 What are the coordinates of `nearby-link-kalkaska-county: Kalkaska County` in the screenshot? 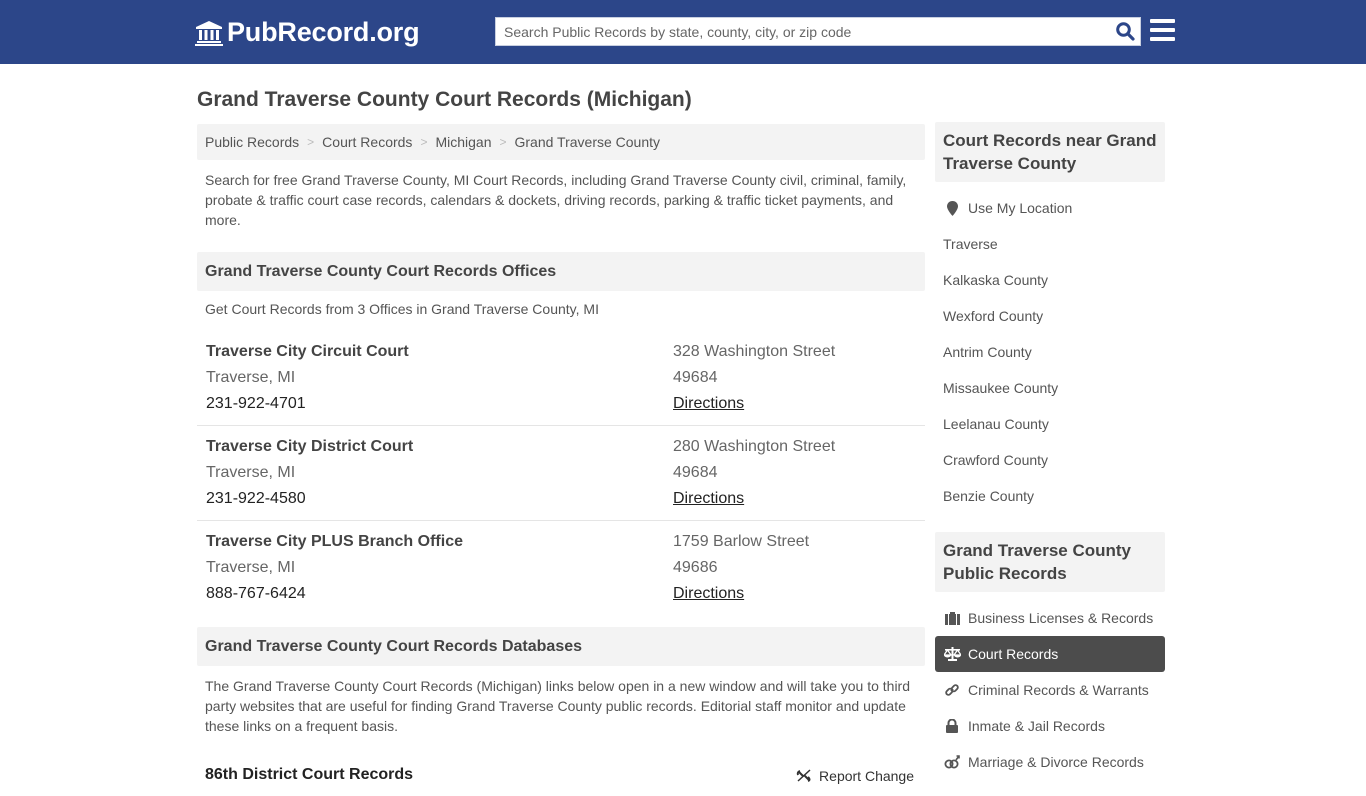 It's located at (1050, 280).